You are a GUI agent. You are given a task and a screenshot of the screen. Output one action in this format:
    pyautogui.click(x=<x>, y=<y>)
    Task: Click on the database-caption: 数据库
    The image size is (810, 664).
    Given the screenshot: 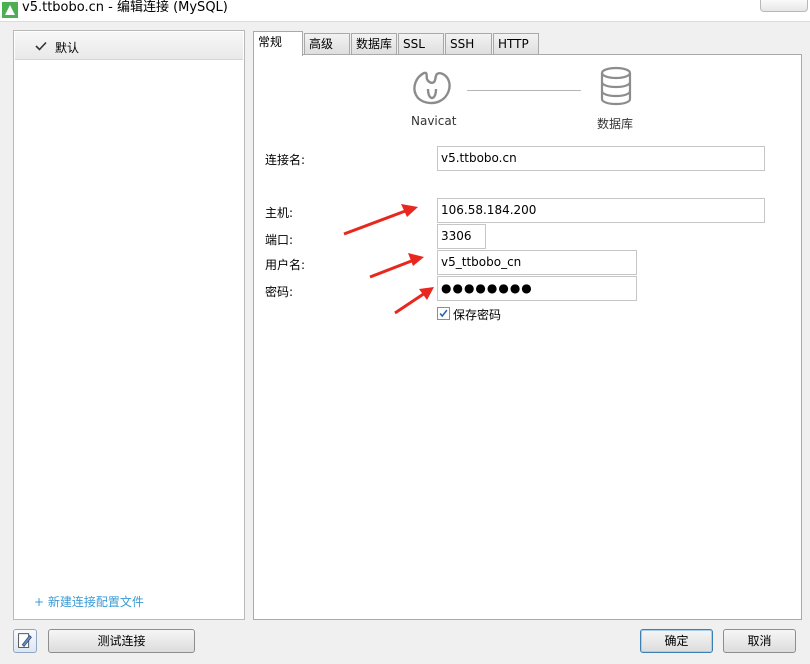 What is the action you would take?
    pyautogui.click(x=615, y=124)
    